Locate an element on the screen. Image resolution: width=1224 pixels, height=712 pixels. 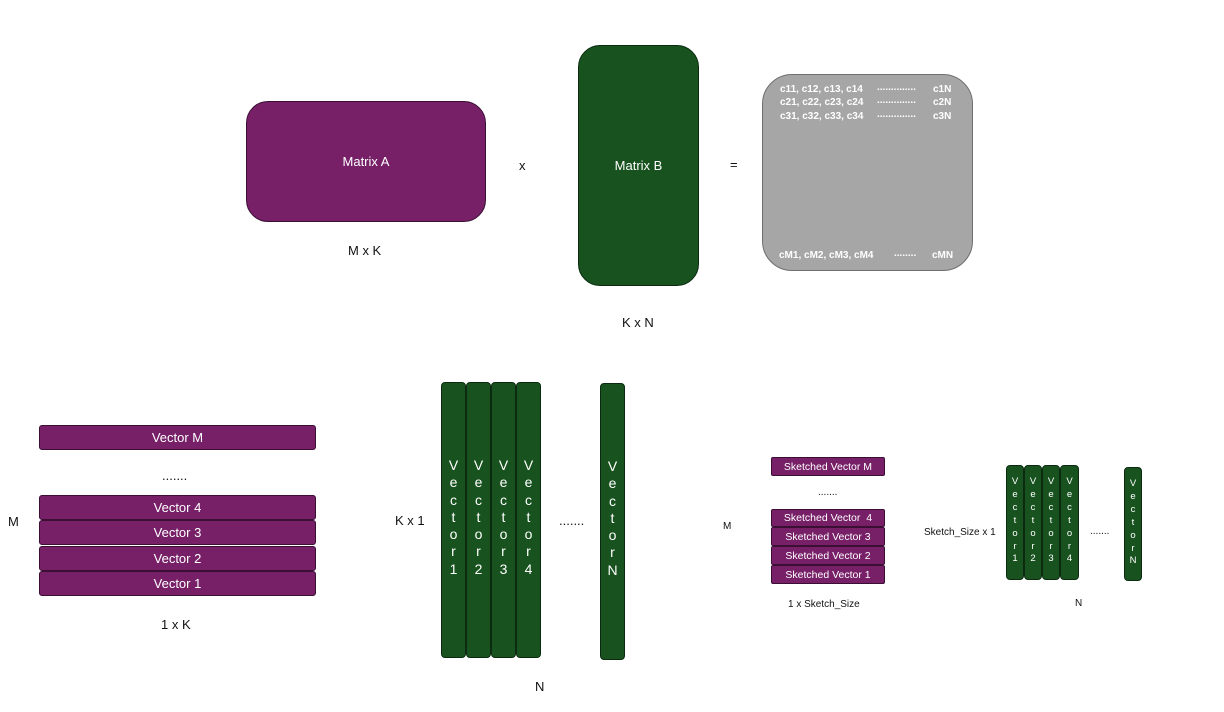
column-vector-n: V e c t o r N is located at coordinates (612, 521).